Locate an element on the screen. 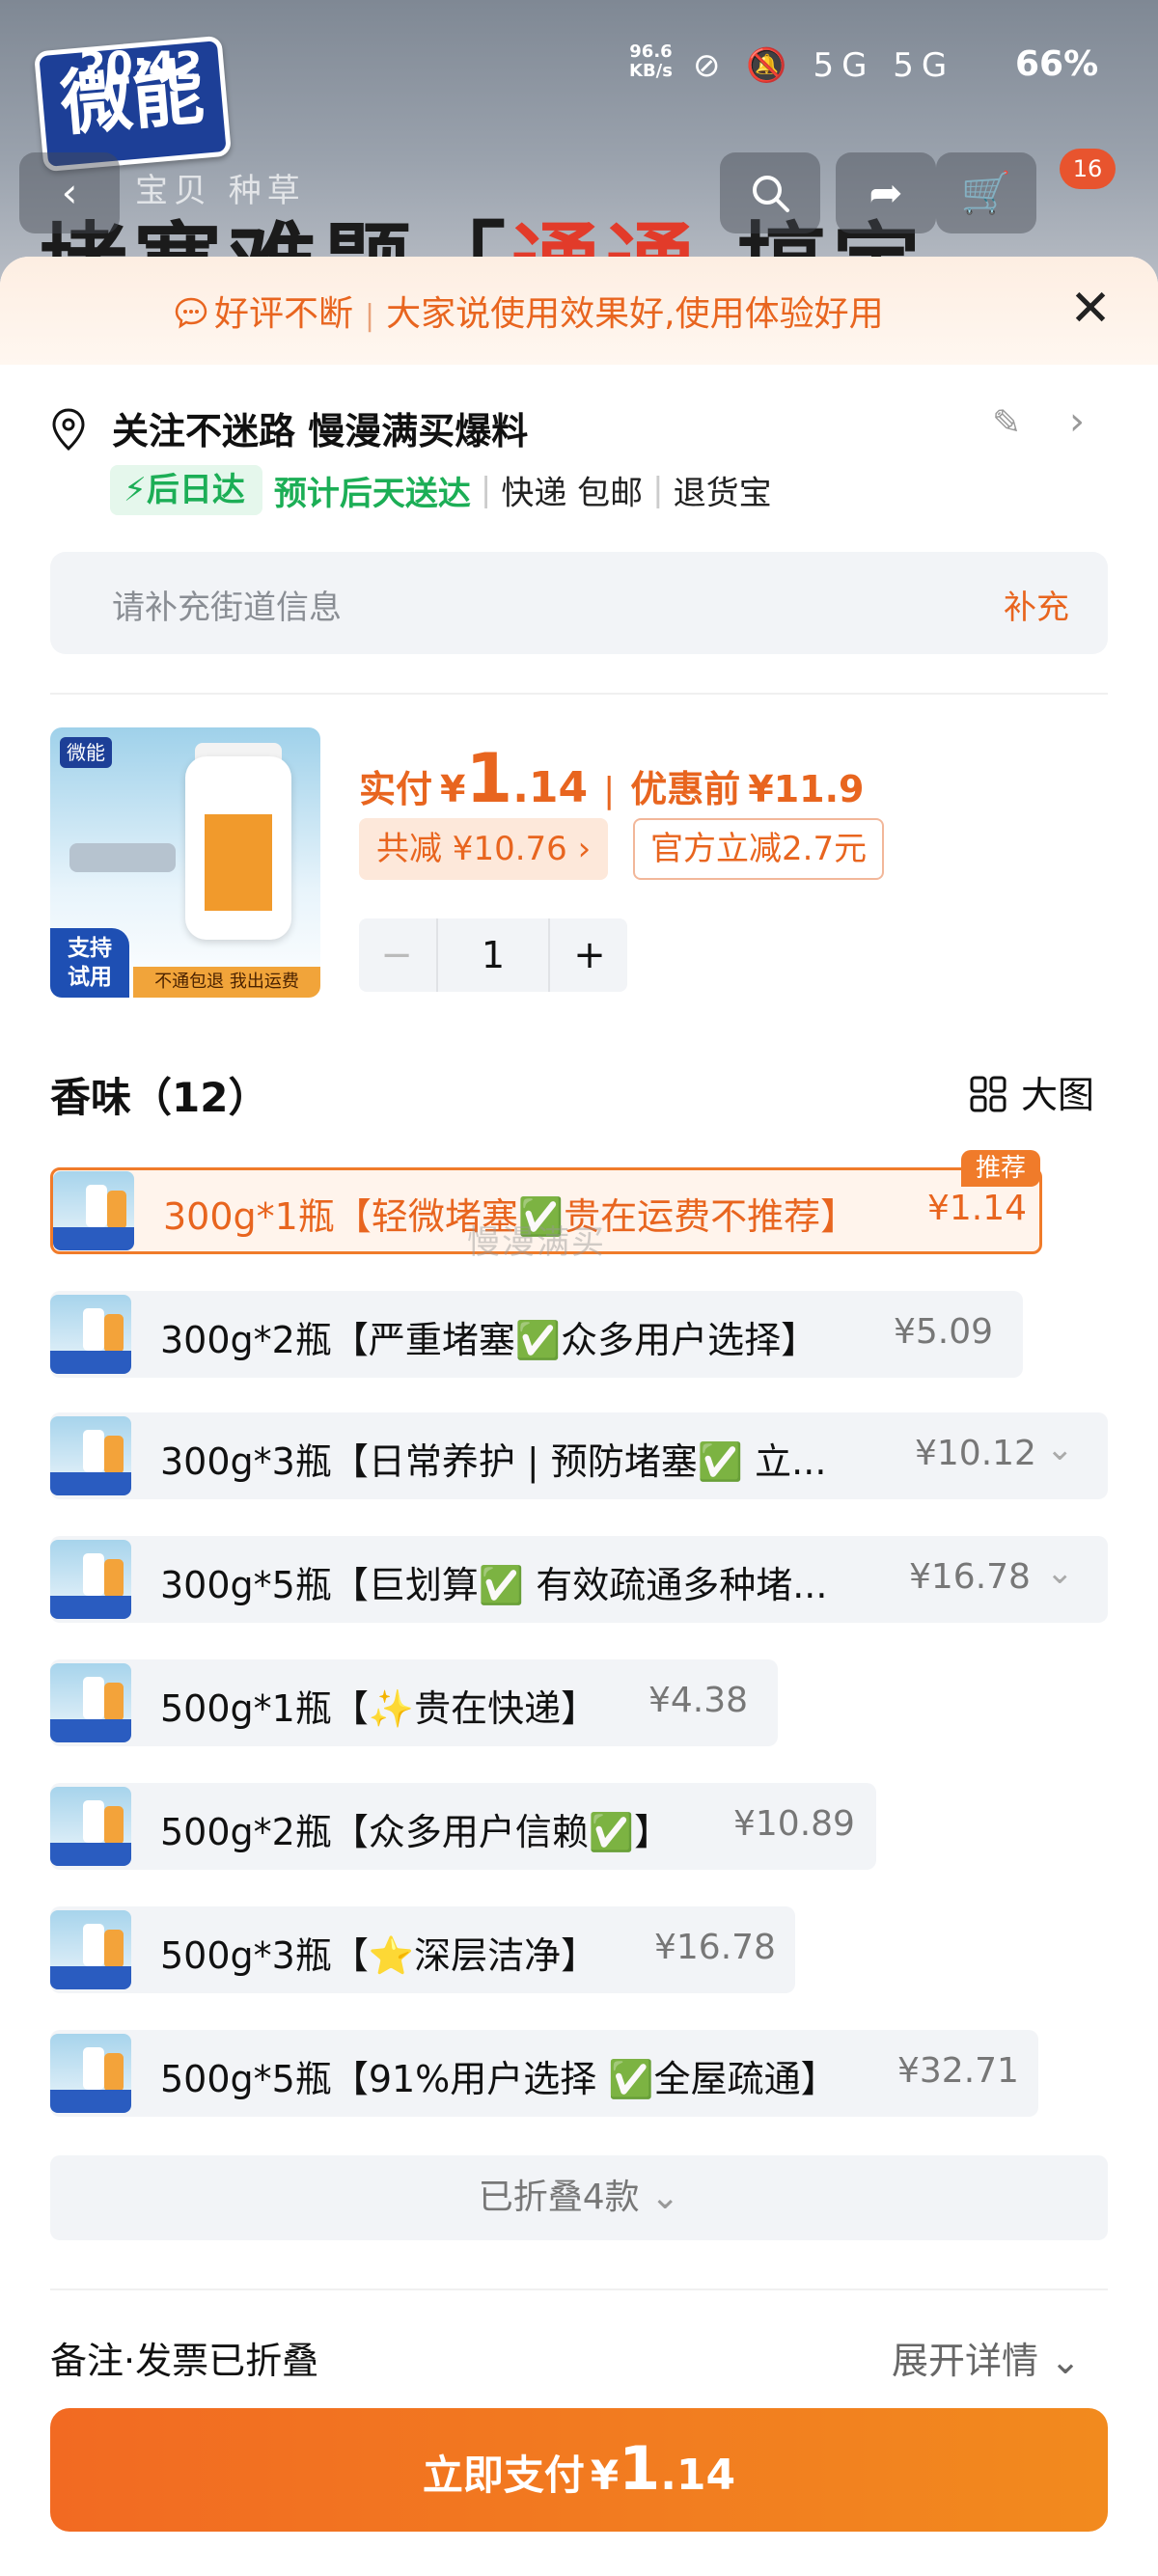 This screenshot has width=1158, height=2576. banner-left-text: 好评不断 is located at coordinates (284, 314).